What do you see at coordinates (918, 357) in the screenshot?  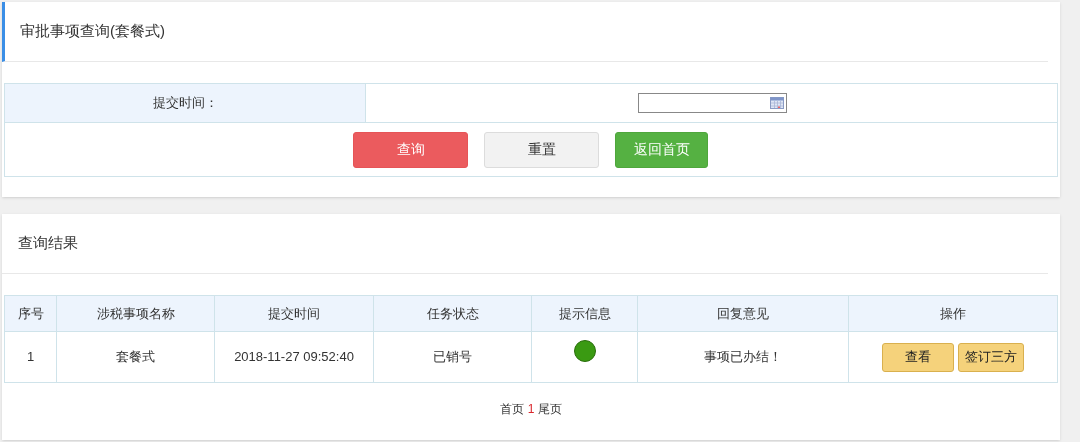 I see `row-action-button: 查看` at bounding box center [918, 357].